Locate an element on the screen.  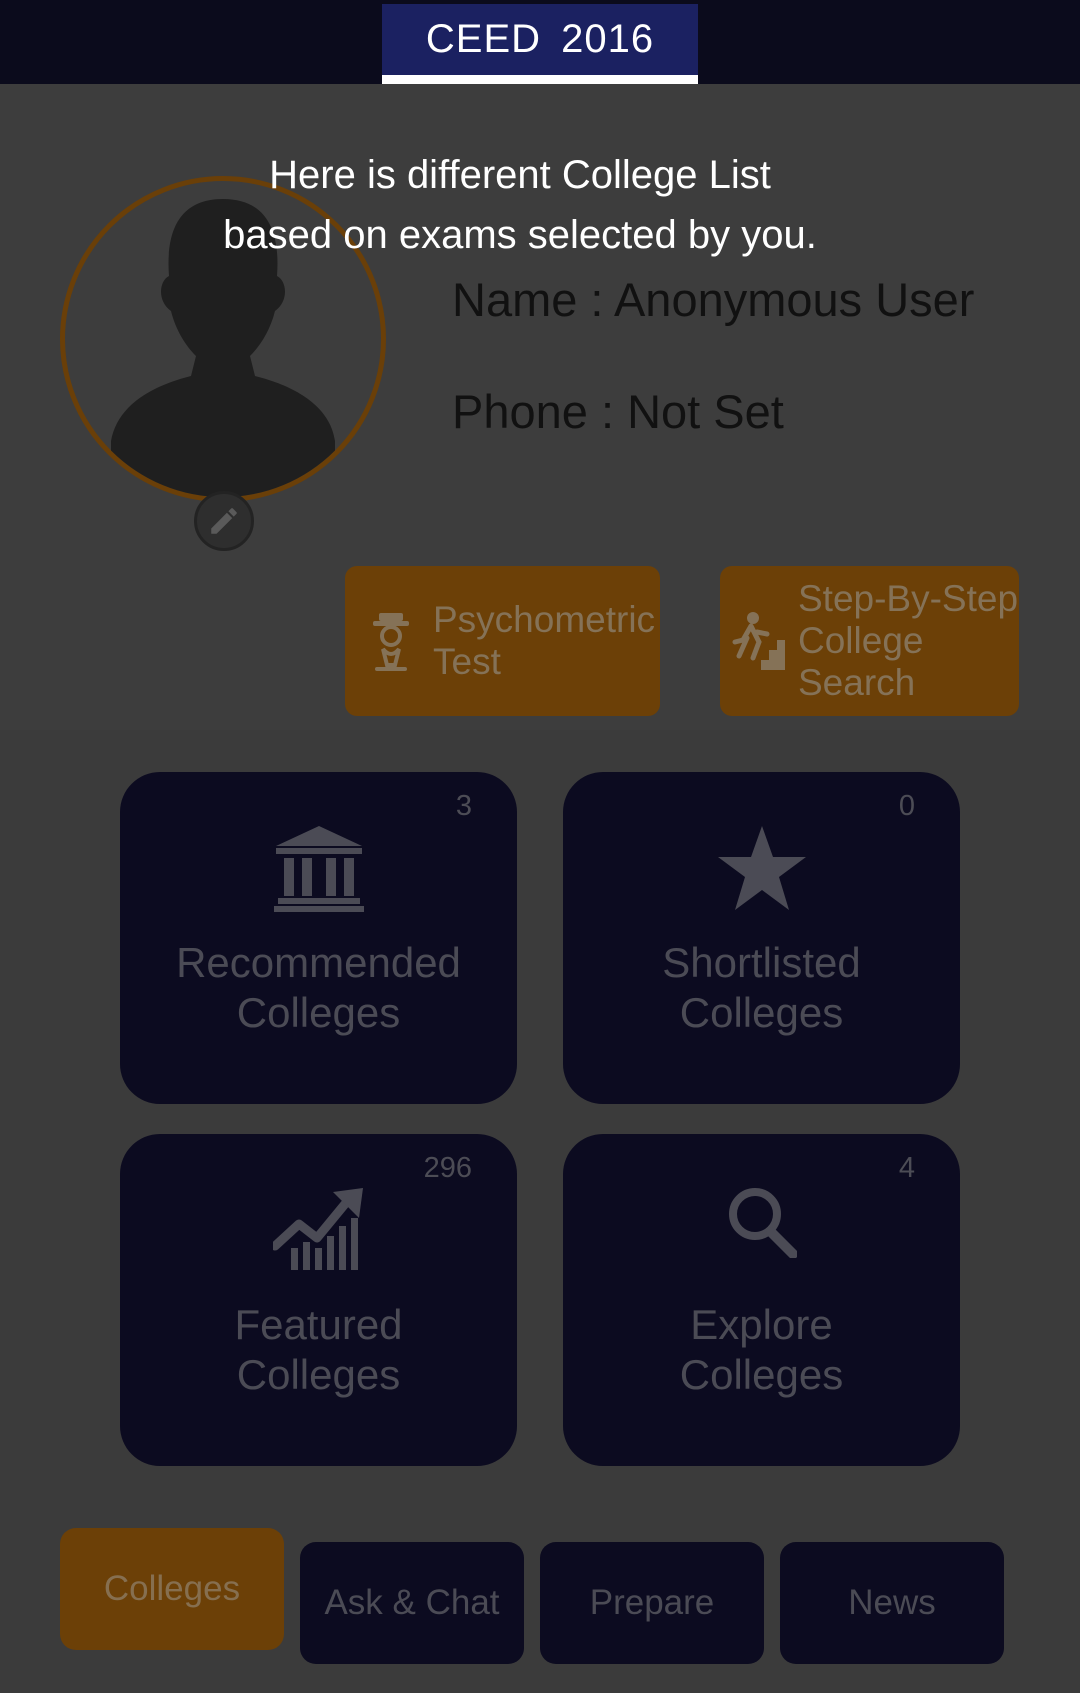
institution-icon is located at coordinates (318, 869).